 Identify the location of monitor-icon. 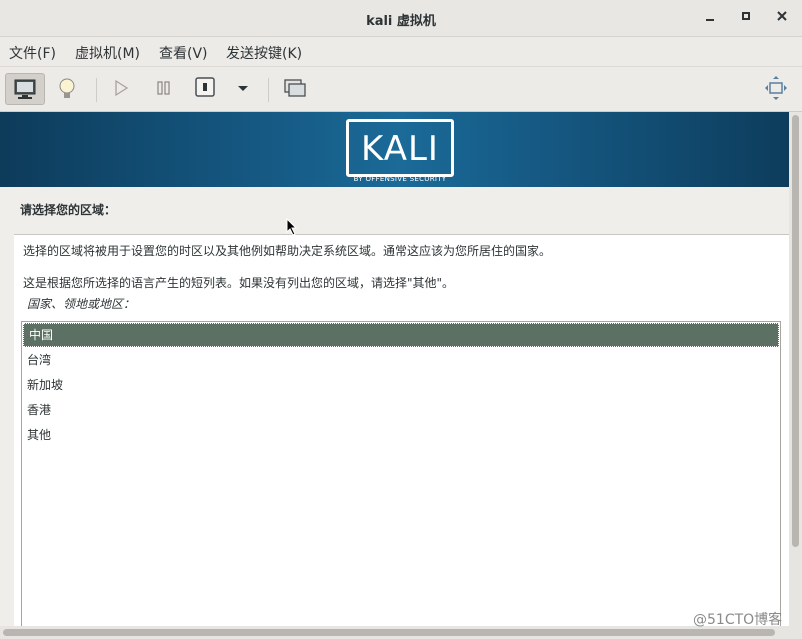
(25, 89).